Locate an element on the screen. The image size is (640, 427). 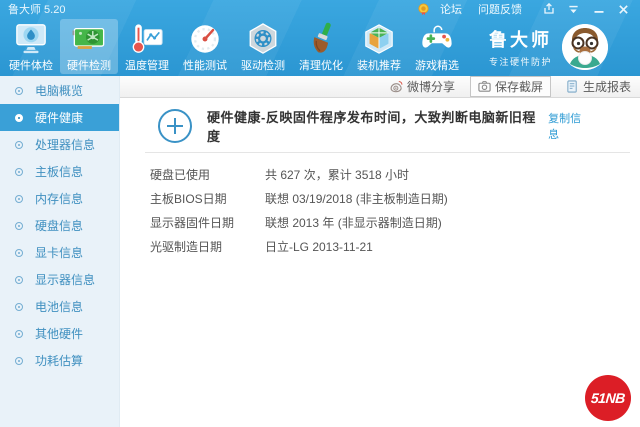
monitor-droplet-icon is located at coordinates (31, 39).